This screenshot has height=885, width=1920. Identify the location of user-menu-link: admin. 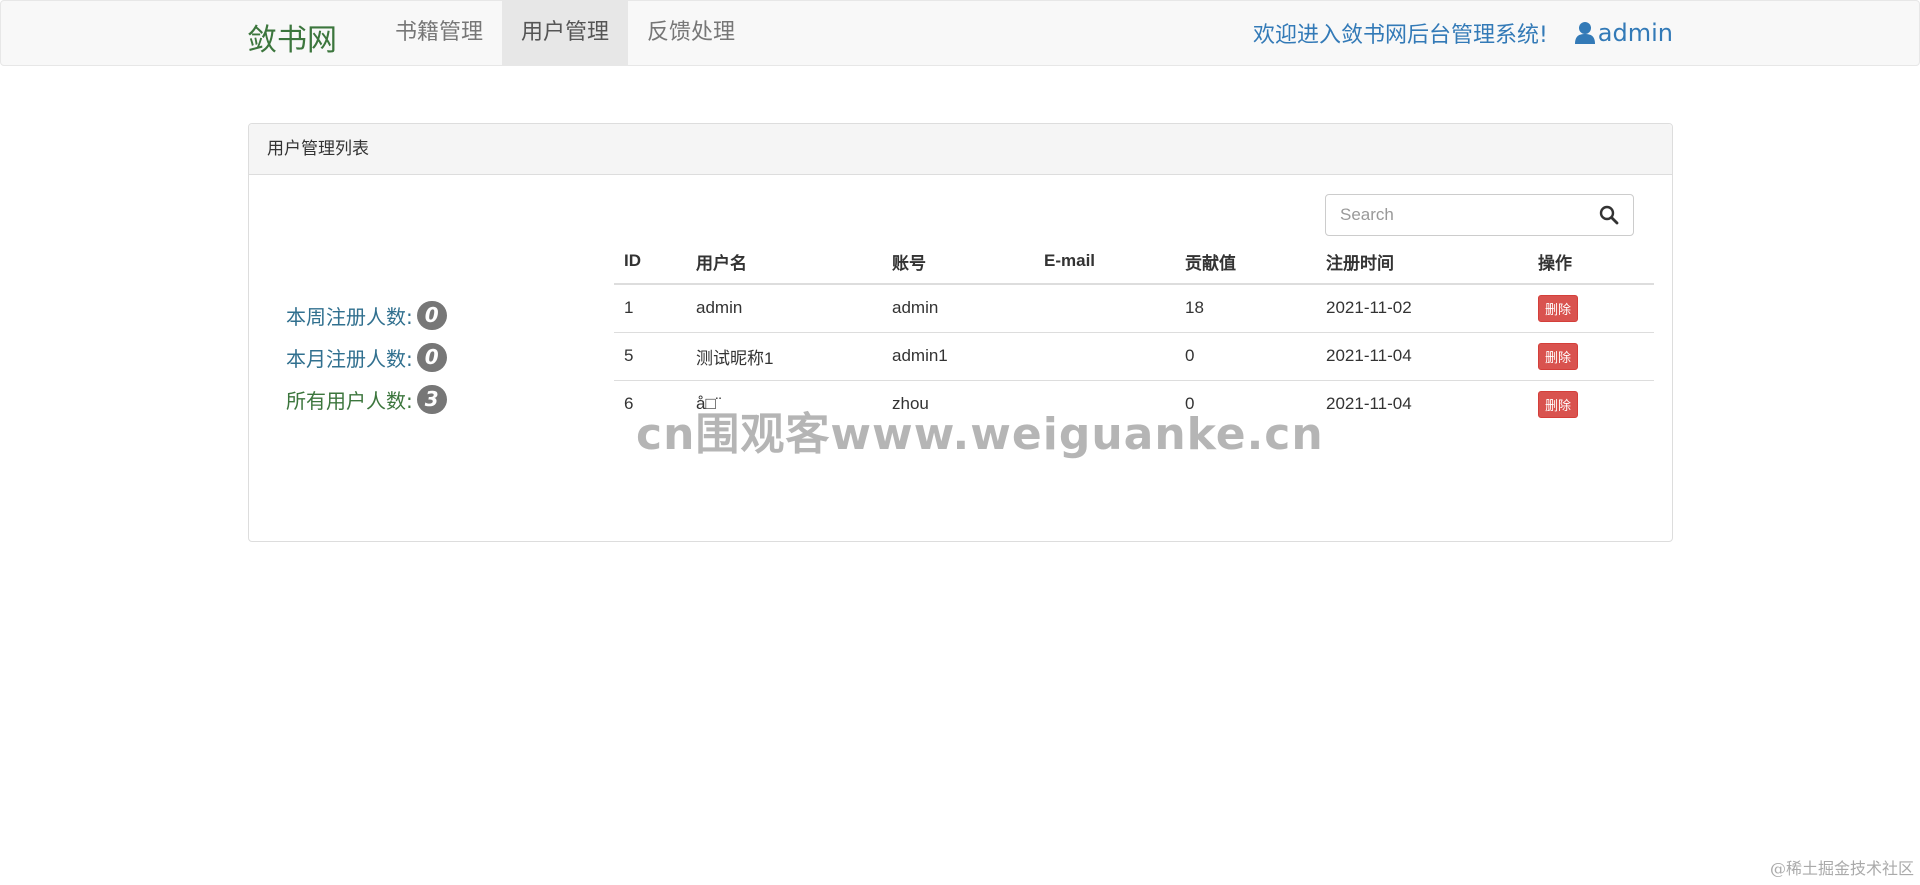
(1623, 33).